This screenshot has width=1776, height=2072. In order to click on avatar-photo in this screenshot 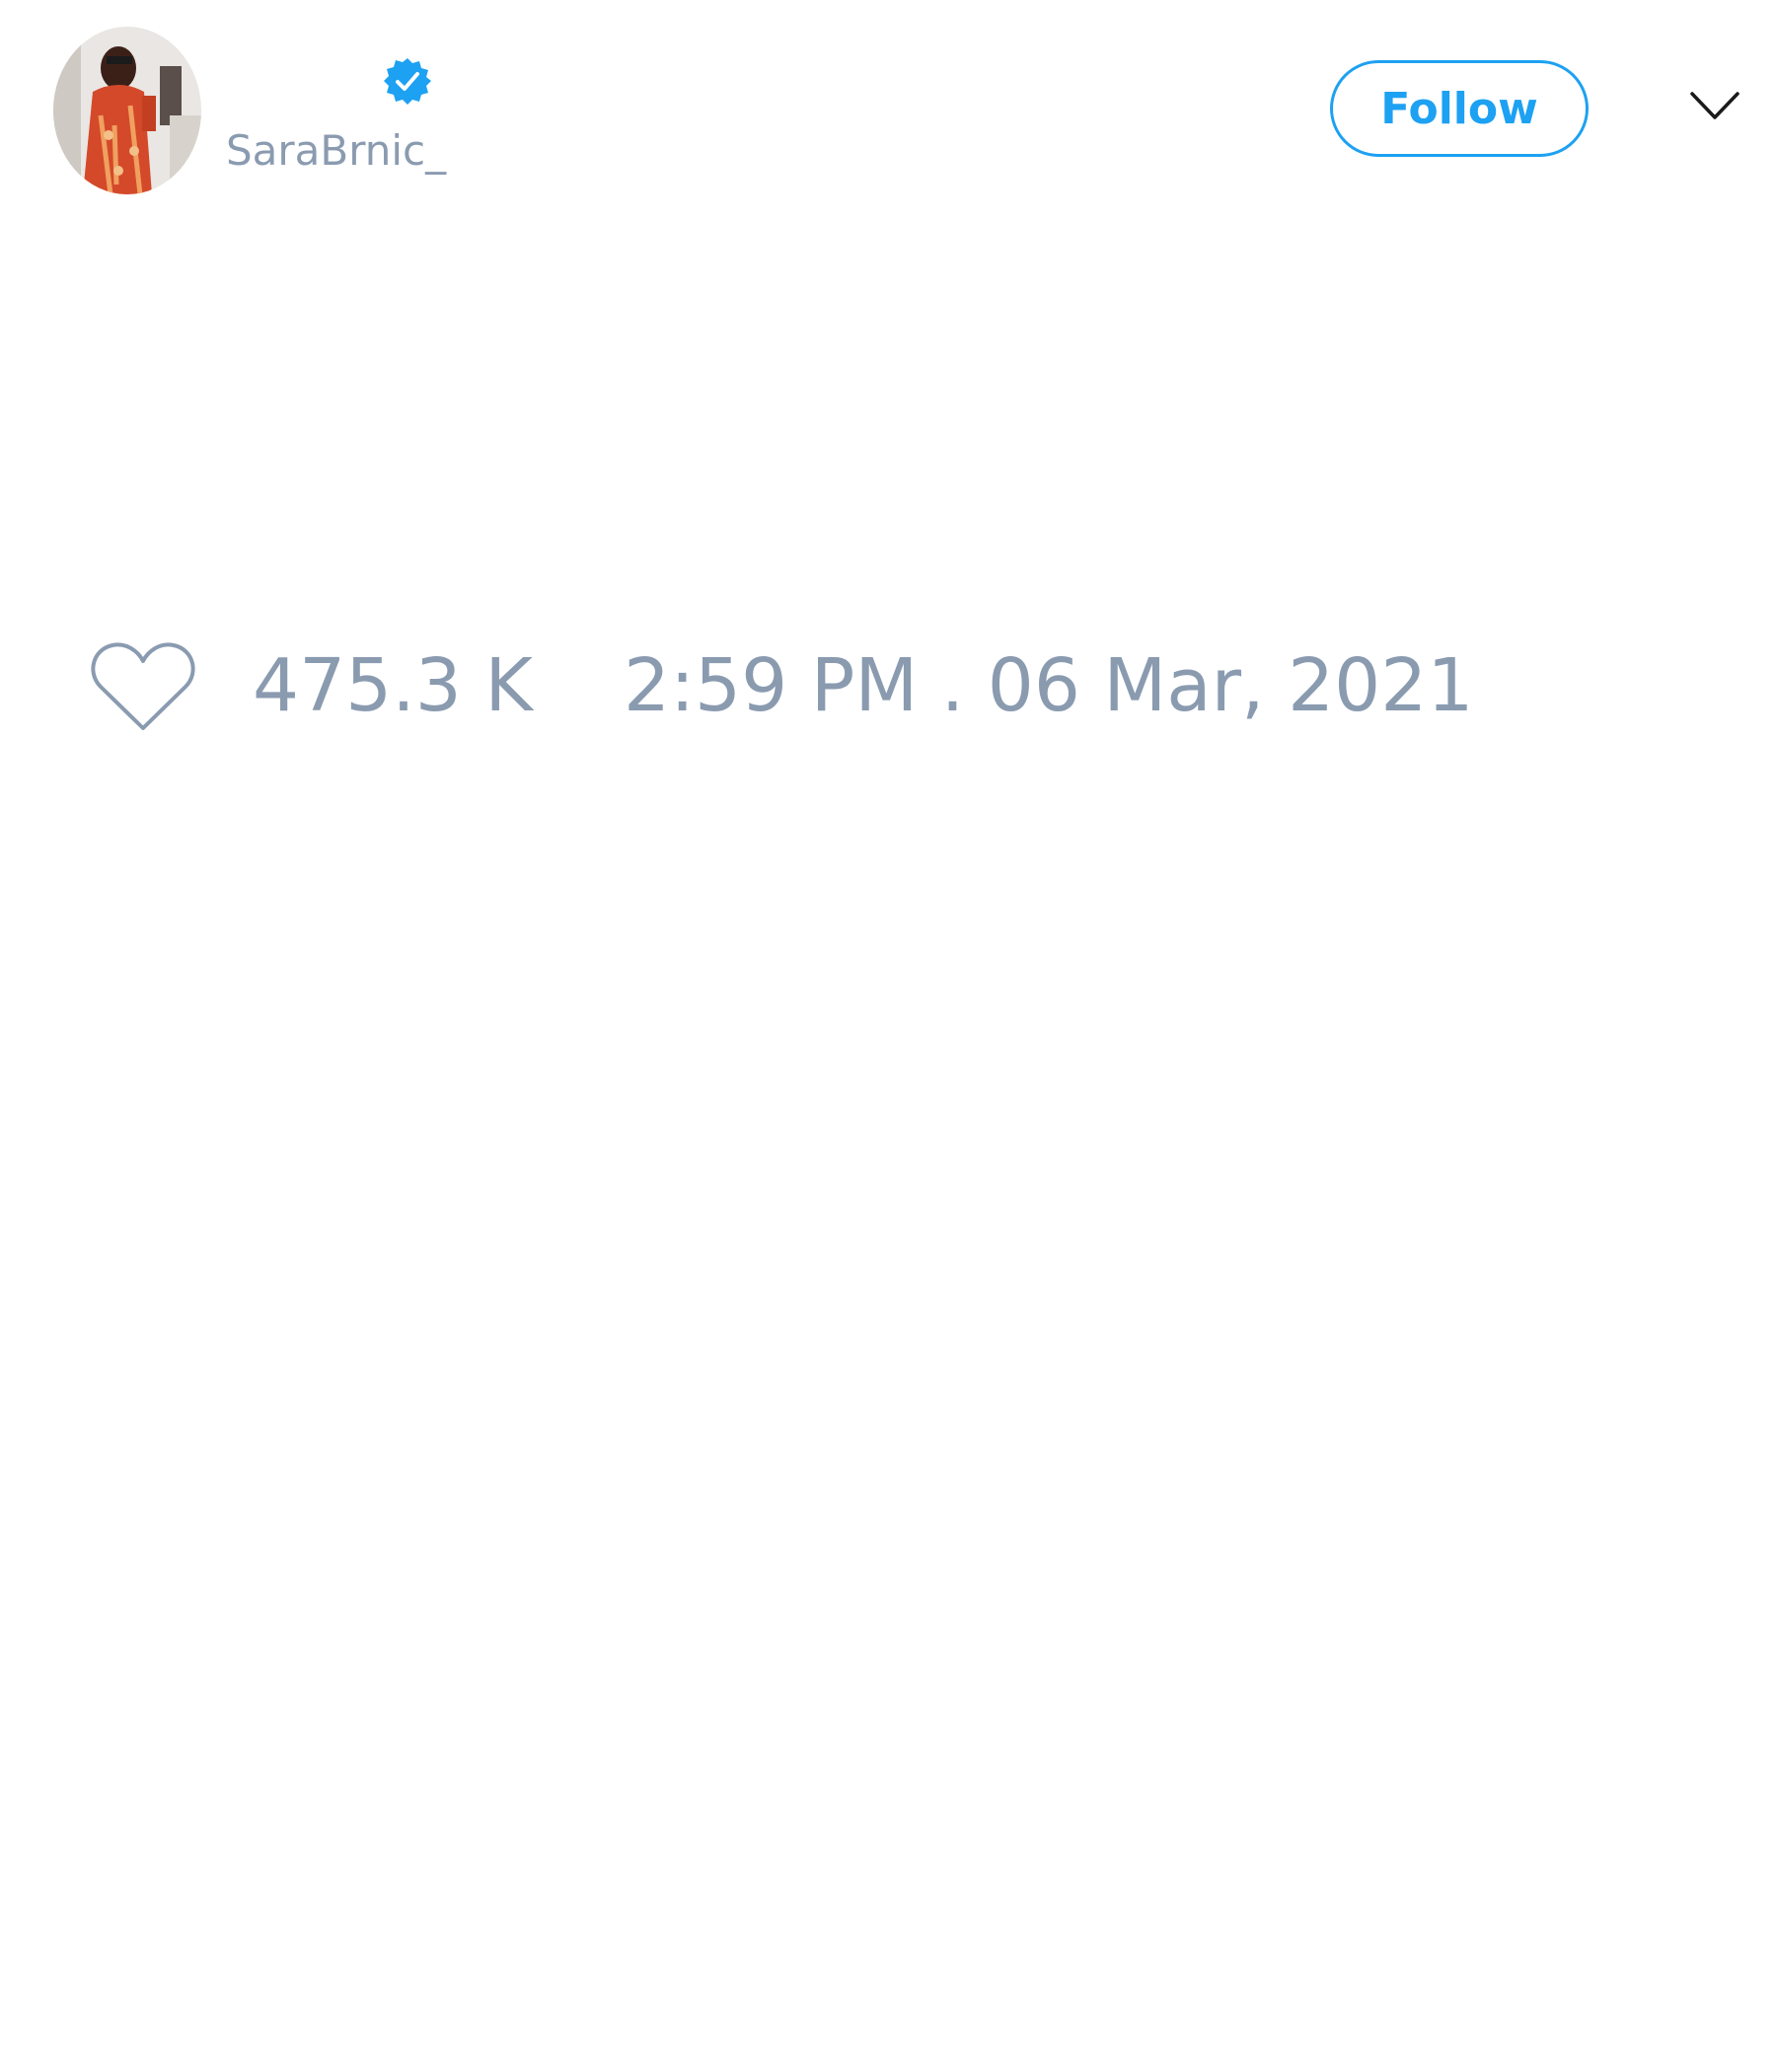, I will do `click(127, 111)`.